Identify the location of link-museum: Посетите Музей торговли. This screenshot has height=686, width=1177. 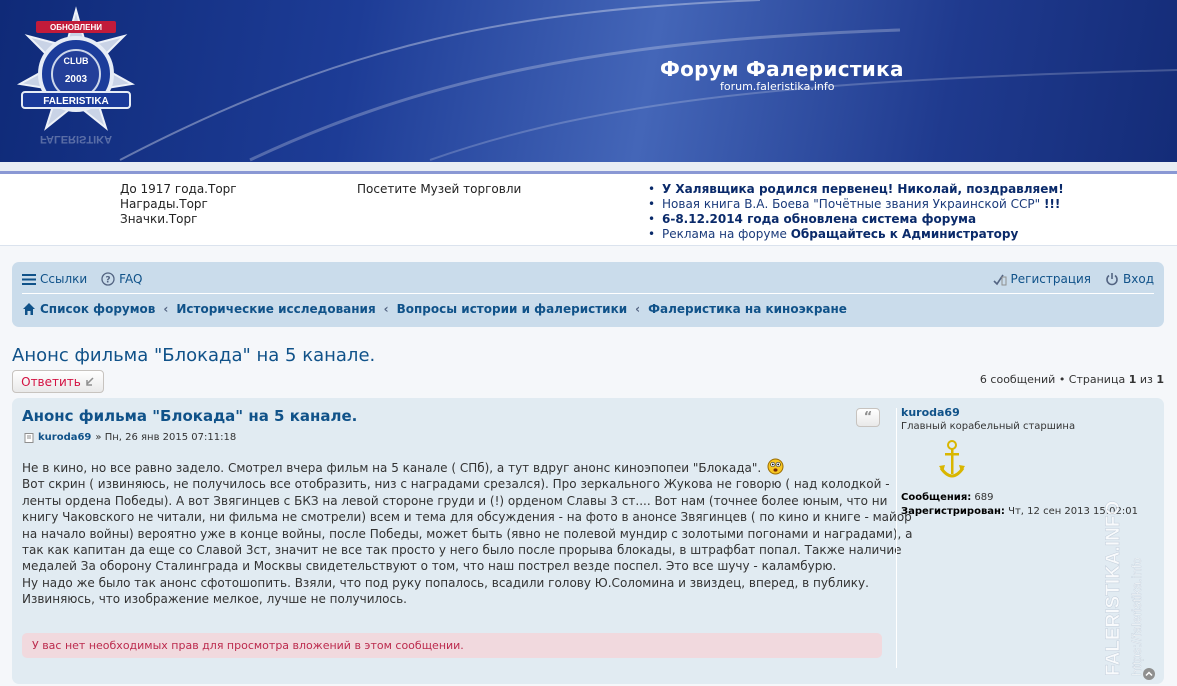
(439, 189).